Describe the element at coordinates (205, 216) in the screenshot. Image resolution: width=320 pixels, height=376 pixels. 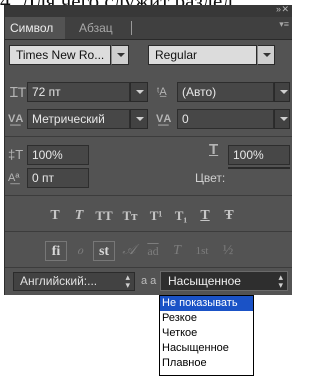
I see `underline-button: T` at that location.